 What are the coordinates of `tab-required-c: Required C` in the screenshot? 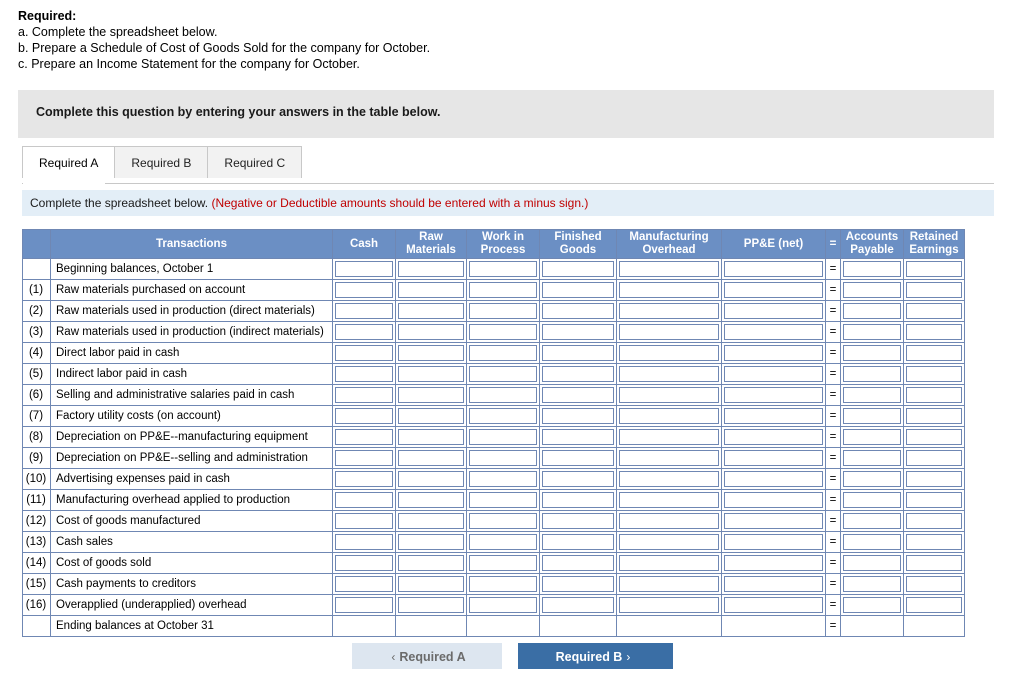 It's located at (255, 162).